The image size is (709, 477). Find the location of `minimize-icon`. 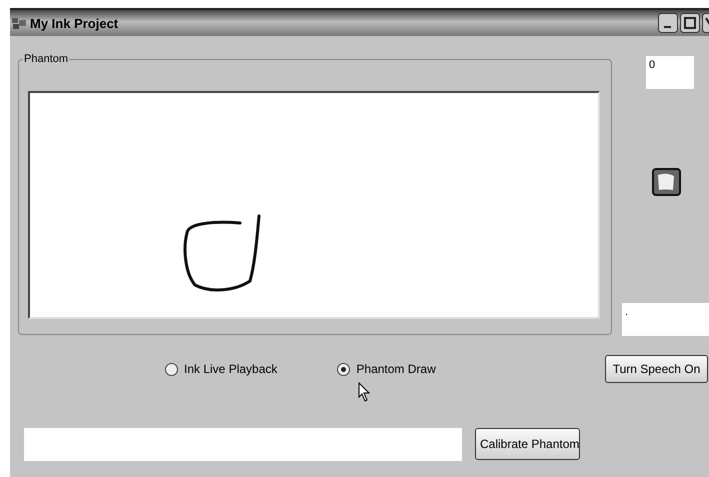

minimize-icon is located at coordinates (668, 23).